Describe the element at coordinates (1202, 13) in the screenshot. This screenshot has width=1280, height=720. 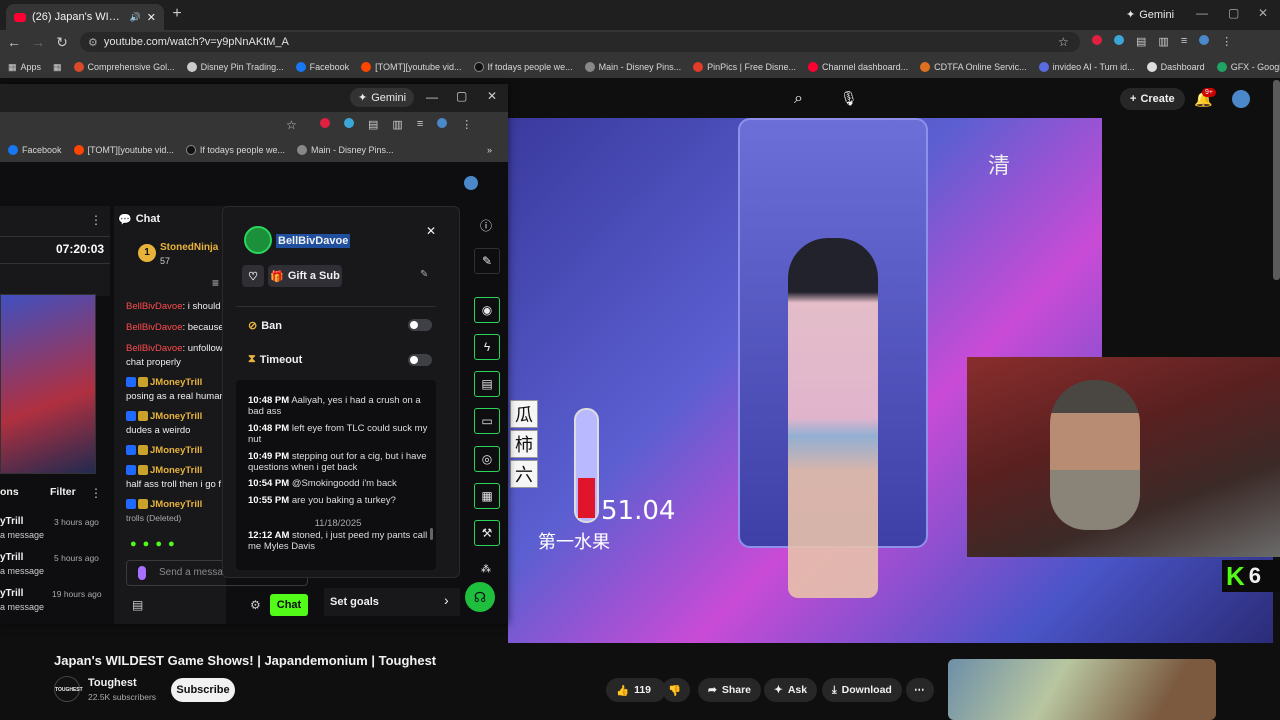
I see `minimize-icon: —` at that location.